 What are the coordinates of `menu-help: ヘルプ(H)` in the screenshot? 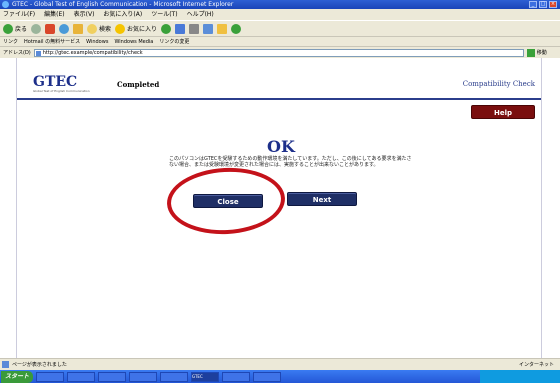 It's located at (200, 14).